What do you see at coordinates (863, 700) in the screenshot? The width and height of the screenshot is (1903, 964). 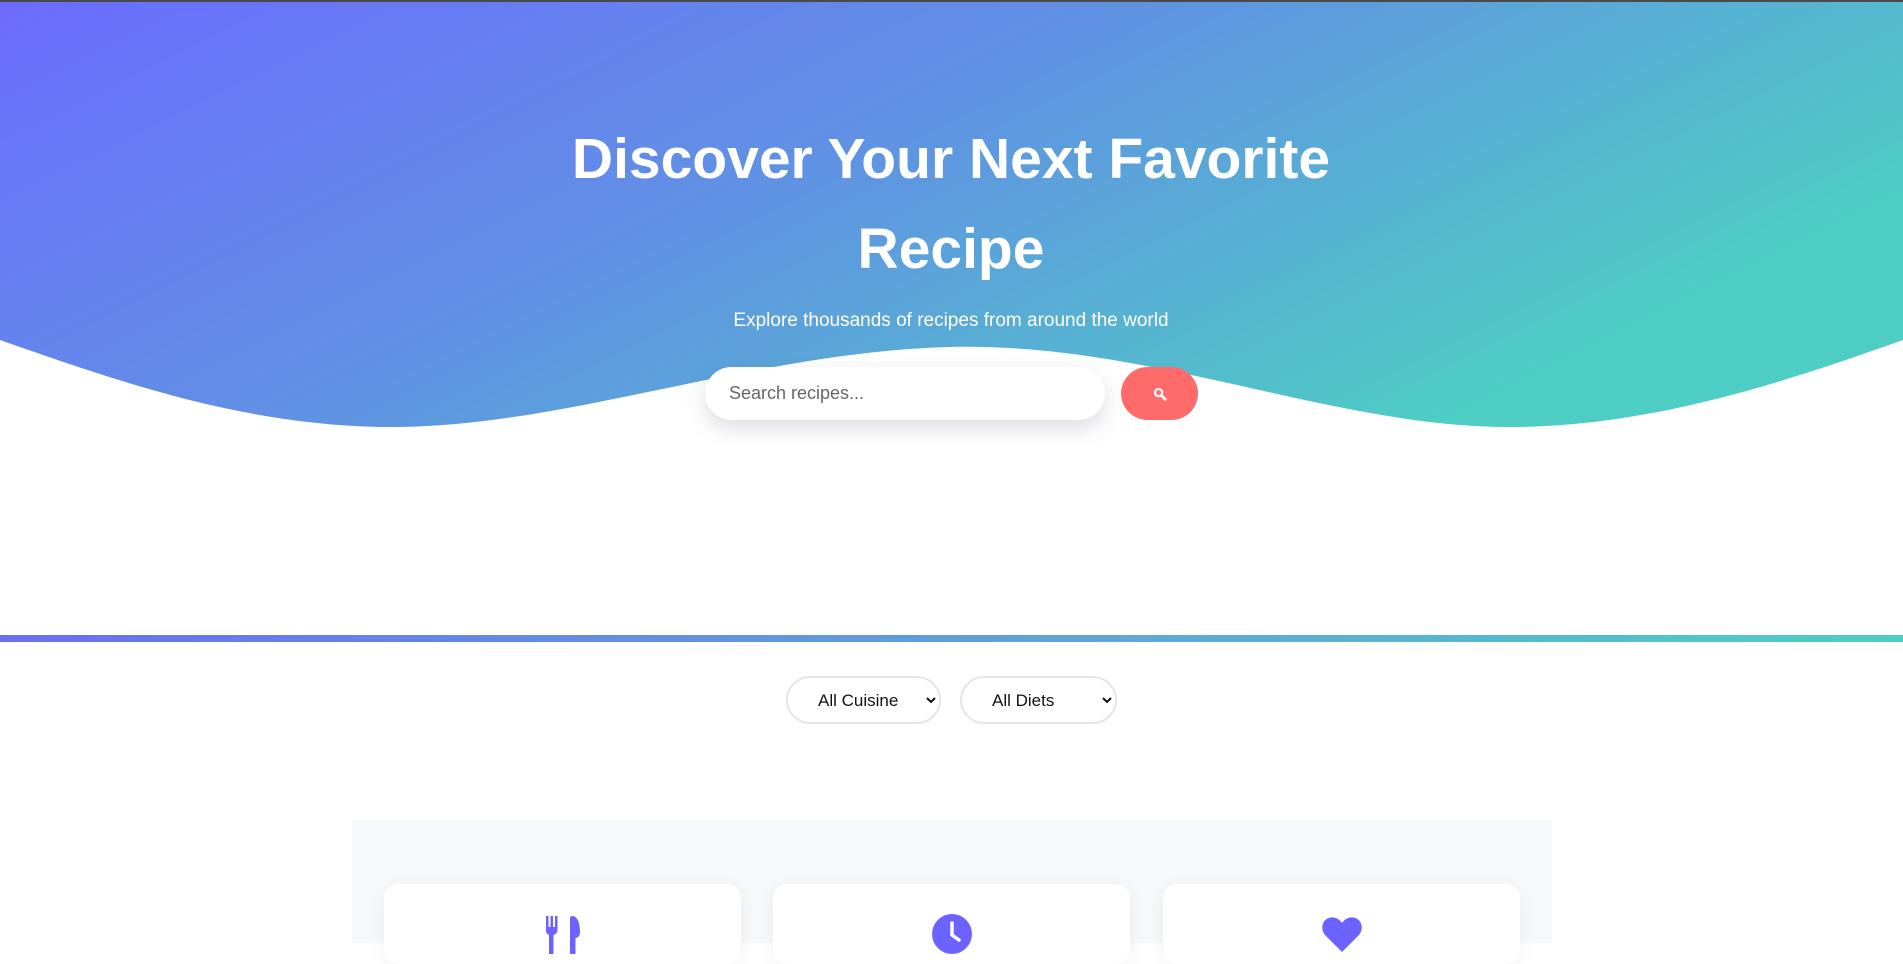 I see `cuisine-filter-select: All Cuisines` at bounding box center [863, 700].